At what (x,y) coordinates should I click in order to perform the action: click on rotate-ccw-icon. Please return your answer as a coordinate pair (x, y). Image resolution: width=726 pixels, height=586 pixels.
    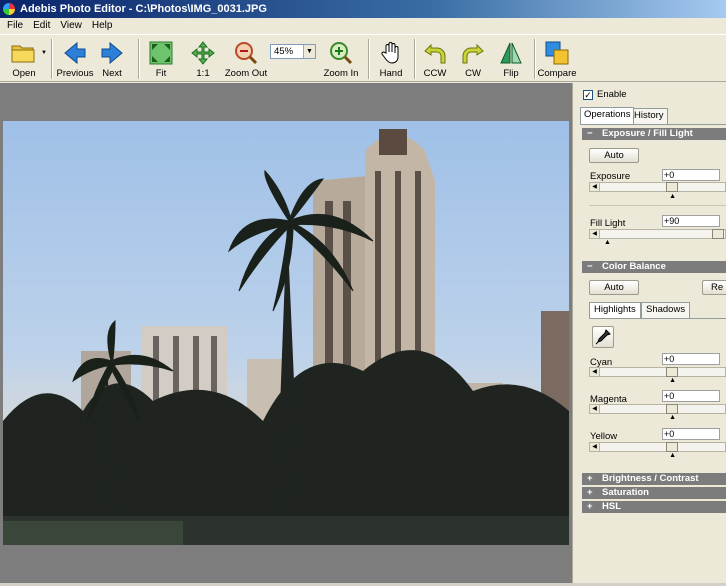
    Looking at the image, I should click on (435, 53).